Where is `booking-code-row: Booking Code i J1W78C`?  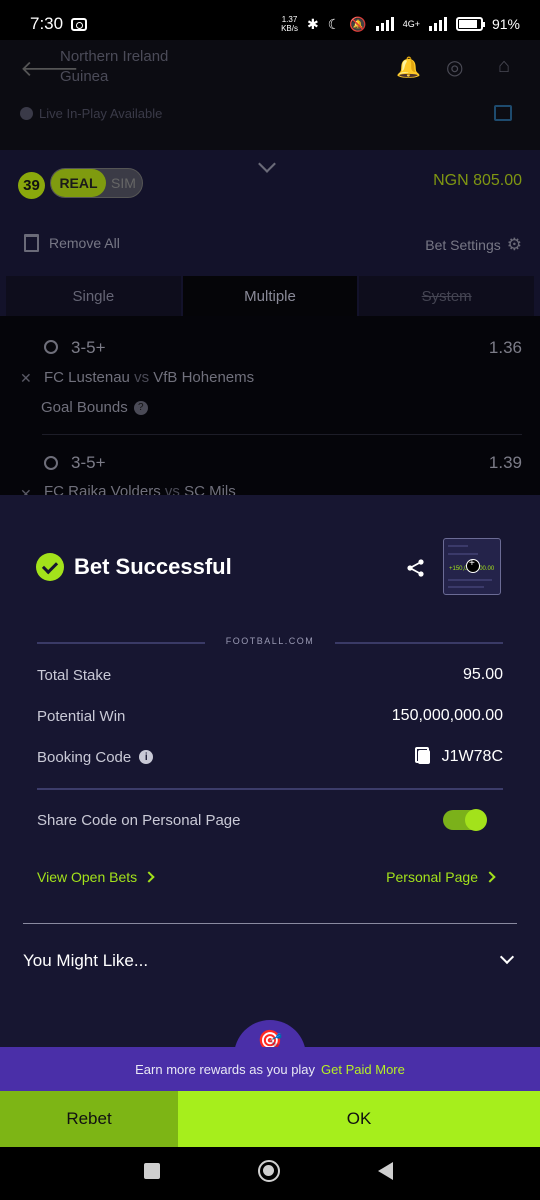
booking-code-row: Booking Code i J1W78C is located at coordinates (270, 756).